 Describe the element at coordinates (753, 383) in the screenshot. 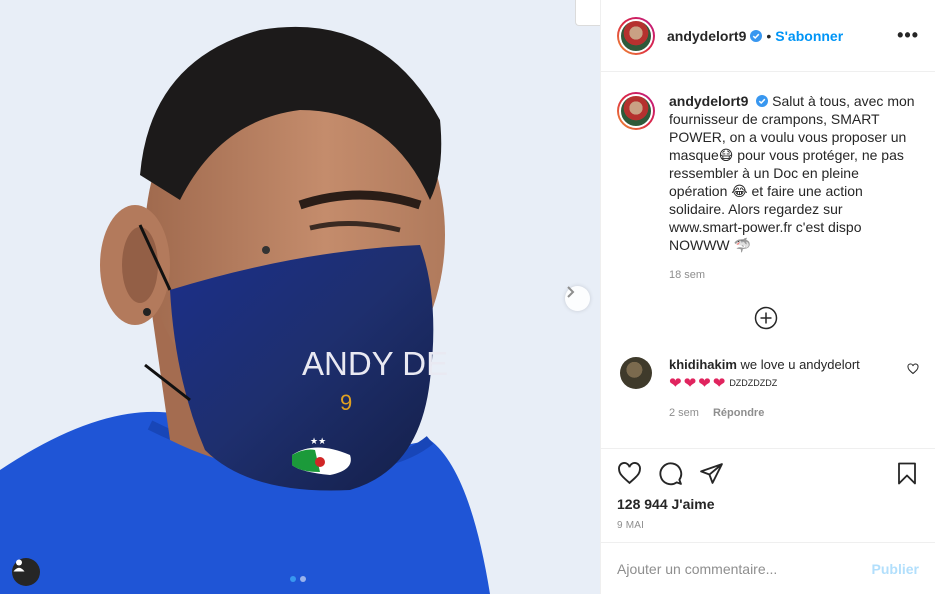

I see `comment-suffix: DZDZDZDZ` at that location.